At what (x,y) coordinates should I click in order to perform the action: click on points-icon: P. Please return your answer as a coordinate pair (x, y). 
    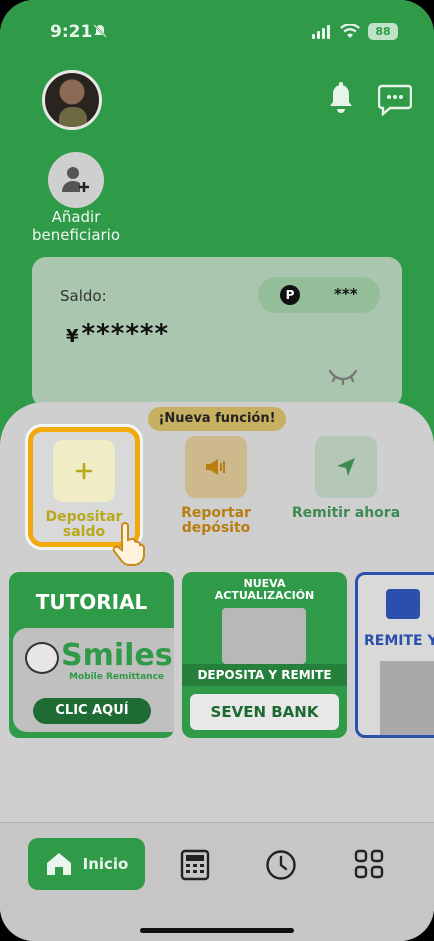
    Looking at the image, I should click on (290, 295).